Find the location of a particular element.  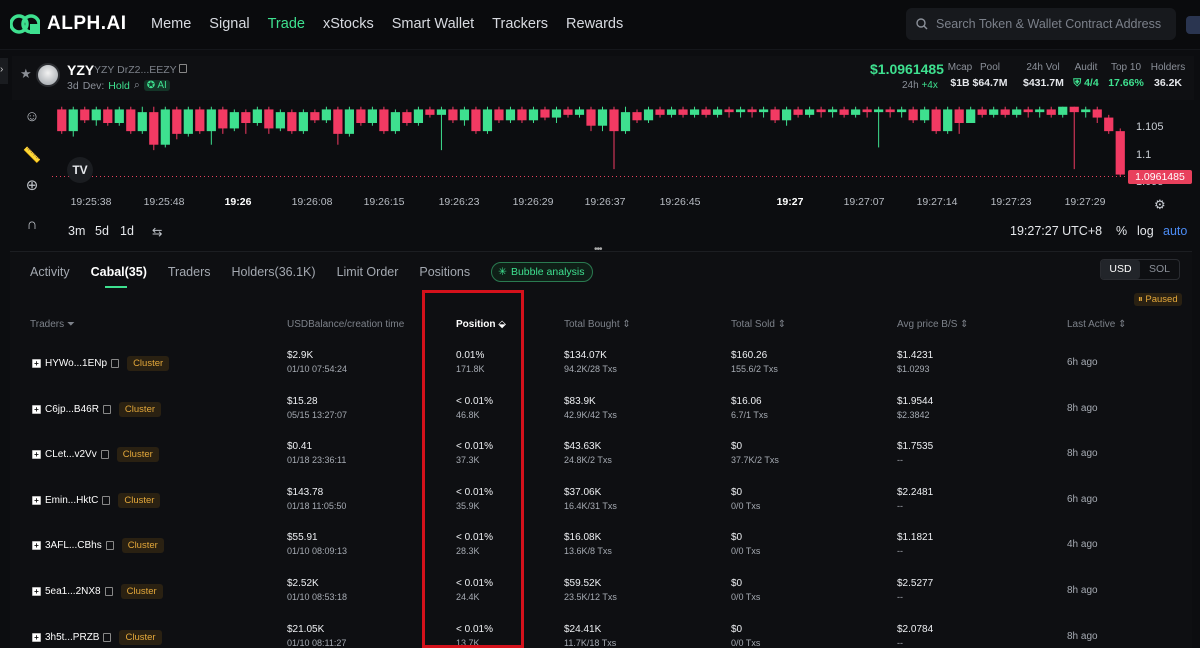

trader-address: 3h5t...PRZB is located at coordinates (72, 637).